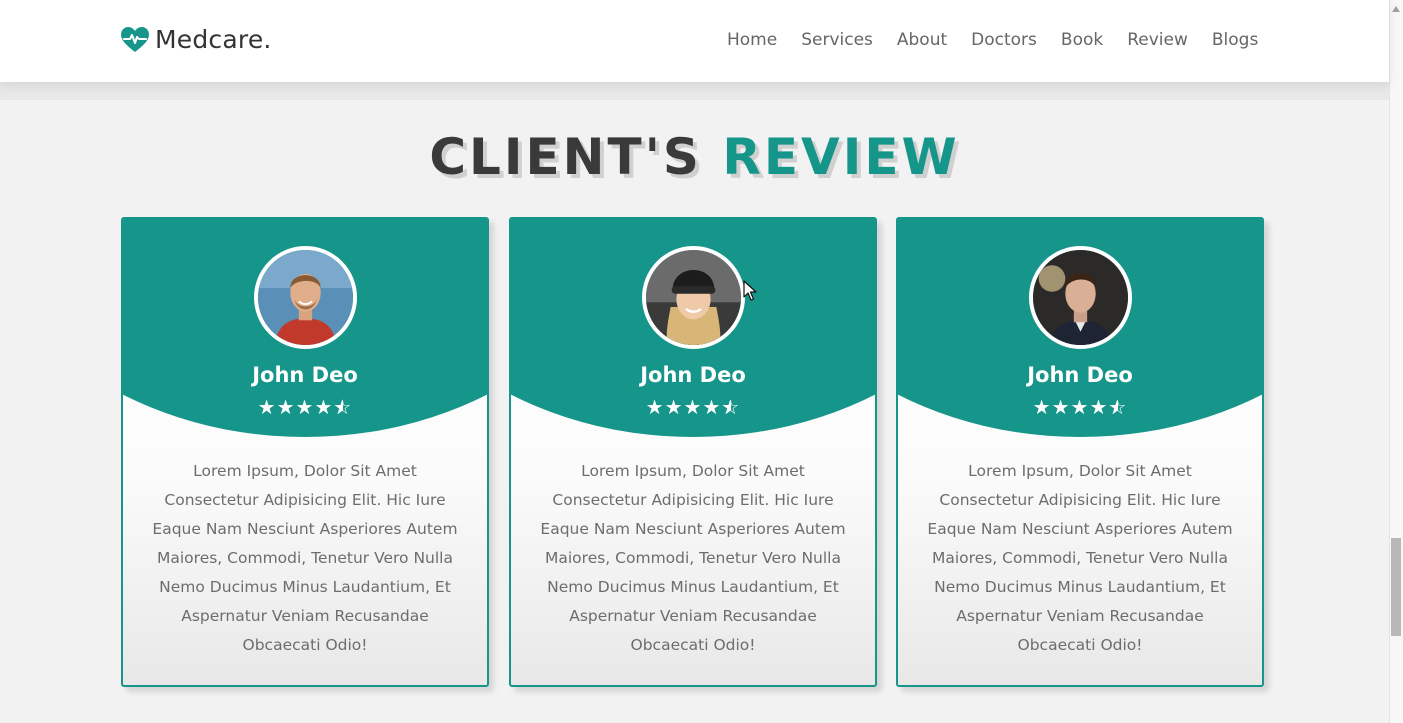 The image size is (1403, 723). What do you see at coordinates (135, 39) in the screenshot?
I see `heart-pulse-icon` at bounding box center [135, 39].